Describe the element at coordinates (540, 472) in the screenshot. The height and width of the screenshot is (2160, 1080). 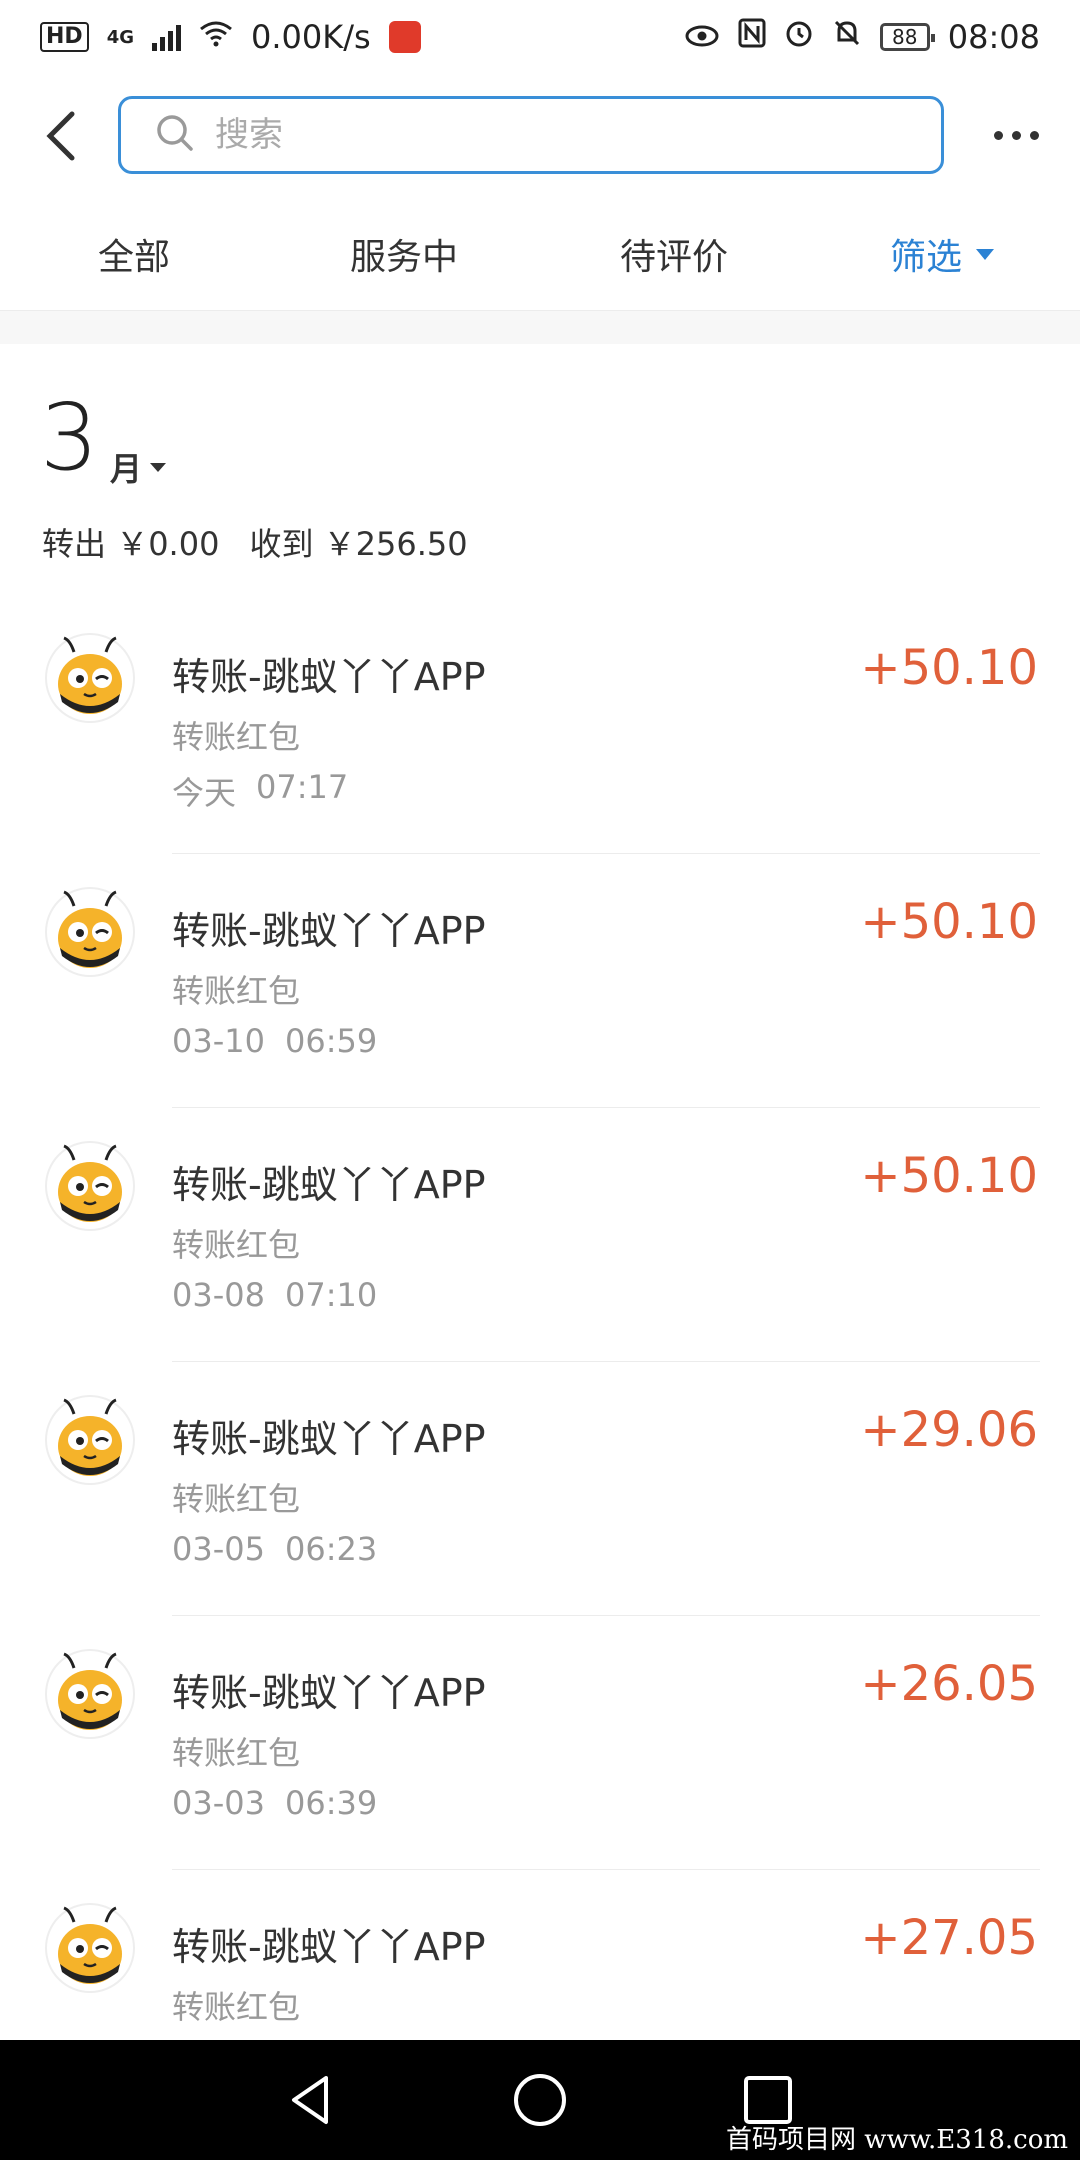
I see `month-summary: 3 月 转出 ￥0.00 收到 ￥256.50` at that location.